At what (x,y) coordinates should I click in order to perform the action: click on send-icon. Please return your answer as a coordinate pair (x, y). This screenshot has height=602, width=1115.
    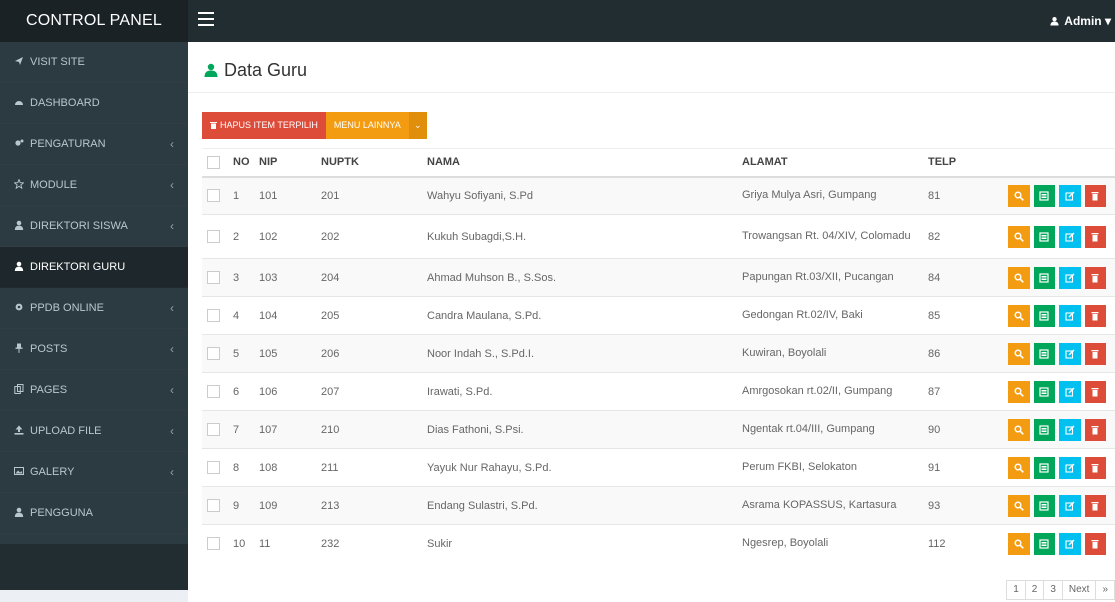
    Looking at the image, I should click on (19, 61).